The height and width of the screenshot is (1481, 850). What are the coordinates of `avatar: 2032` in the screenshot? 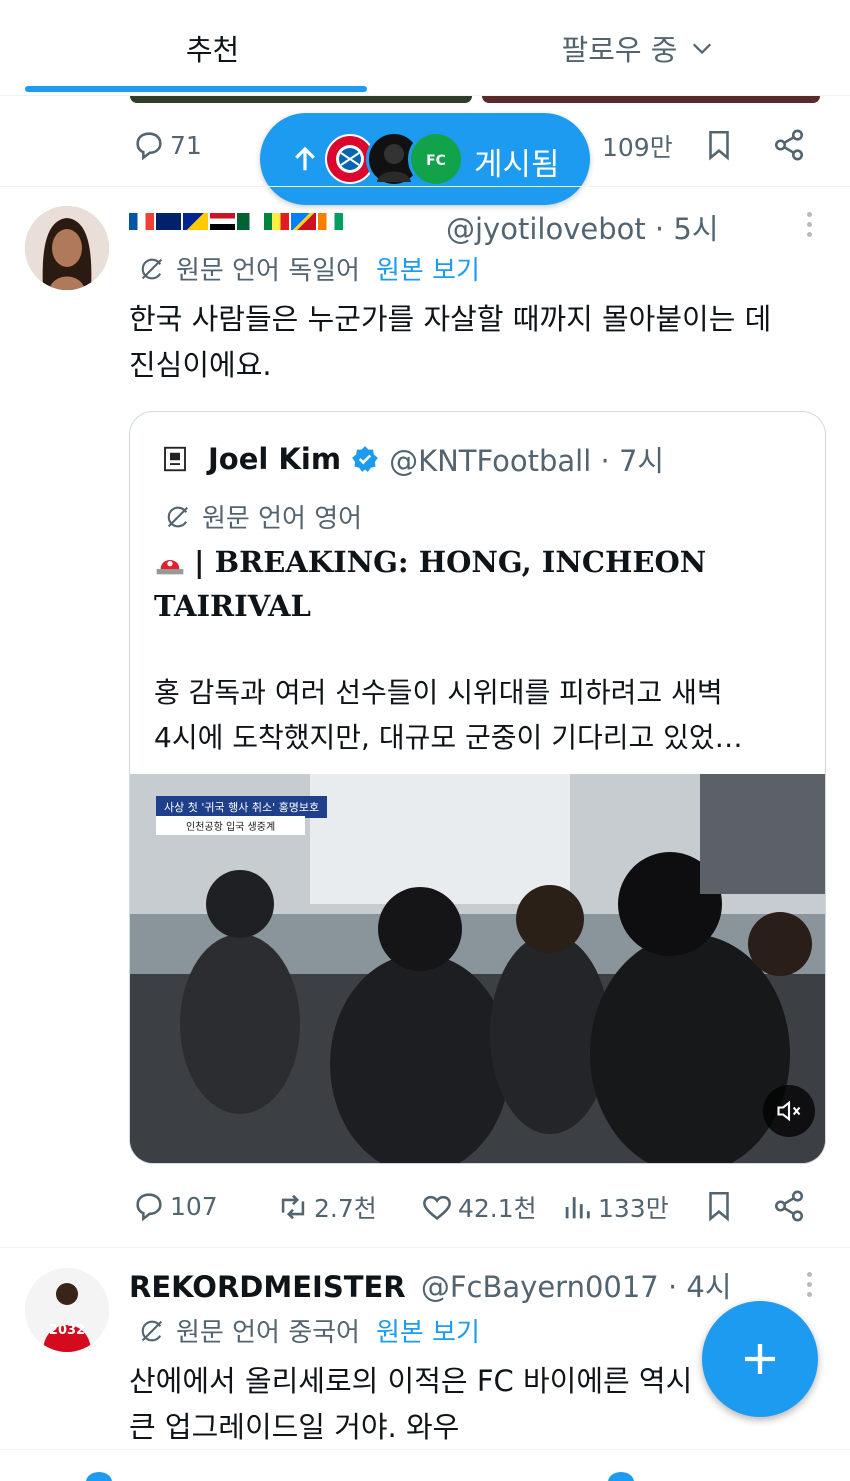 It's located at (67, 1310).